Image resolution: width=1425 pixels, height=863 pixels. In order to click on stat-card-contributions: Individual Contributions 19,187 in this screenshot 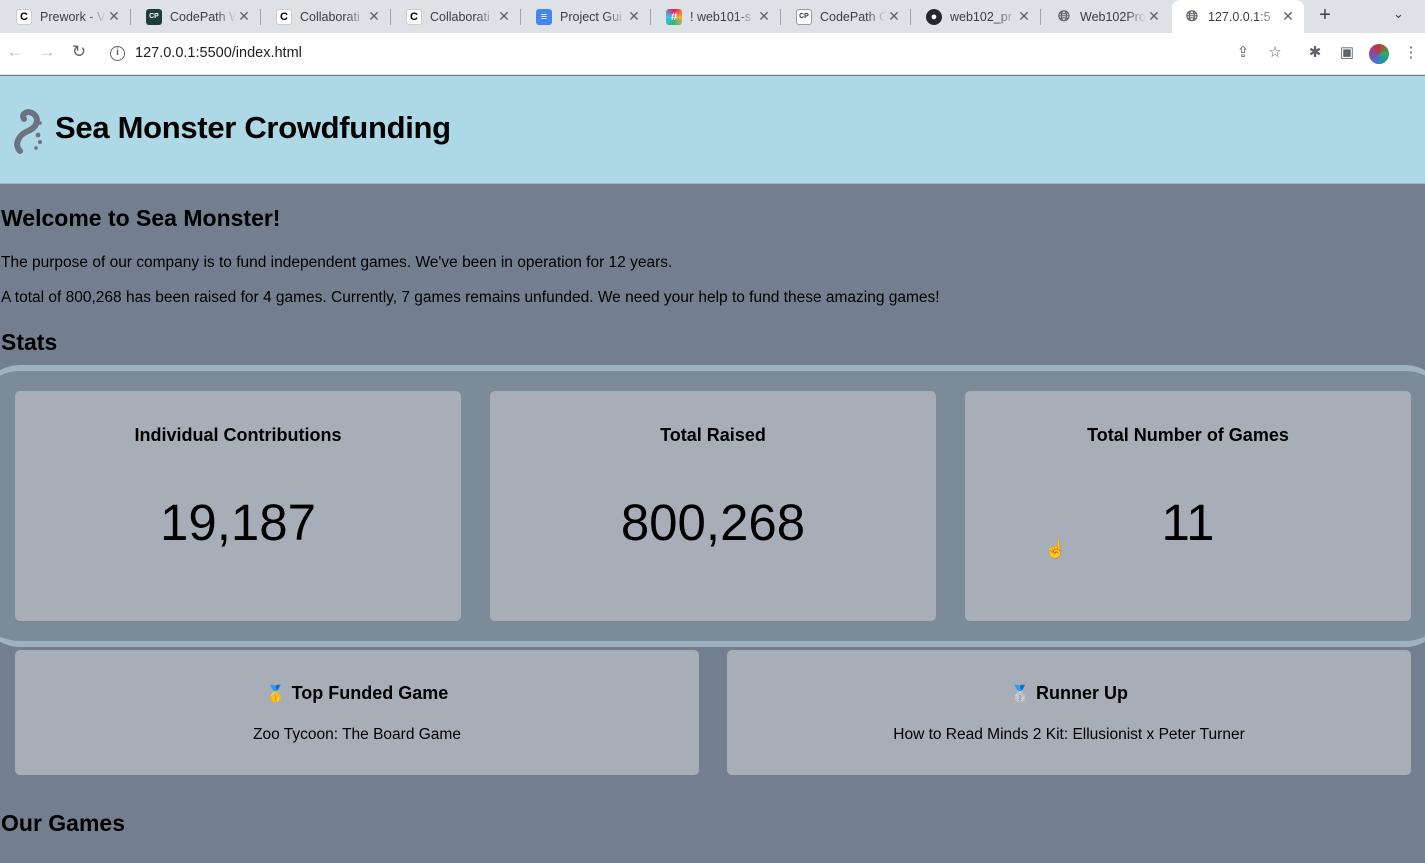, I will do `click(238, 506)`.